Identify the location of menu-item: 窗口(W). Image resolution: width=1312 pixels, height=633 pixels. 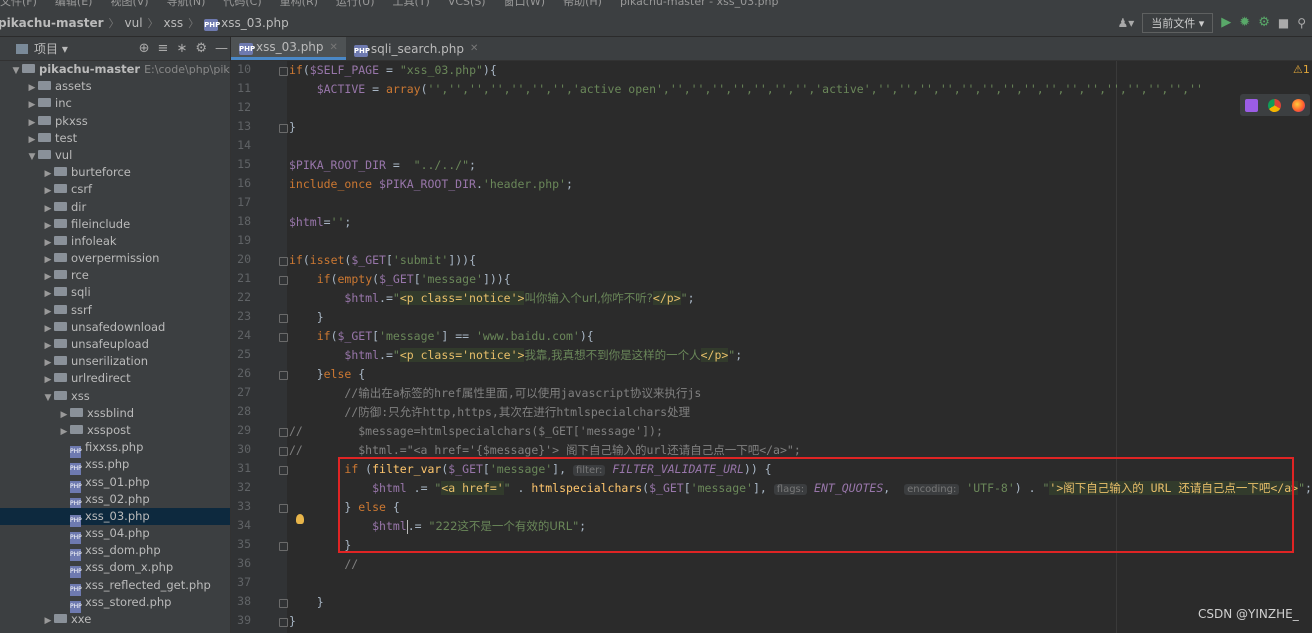
(524, 4).